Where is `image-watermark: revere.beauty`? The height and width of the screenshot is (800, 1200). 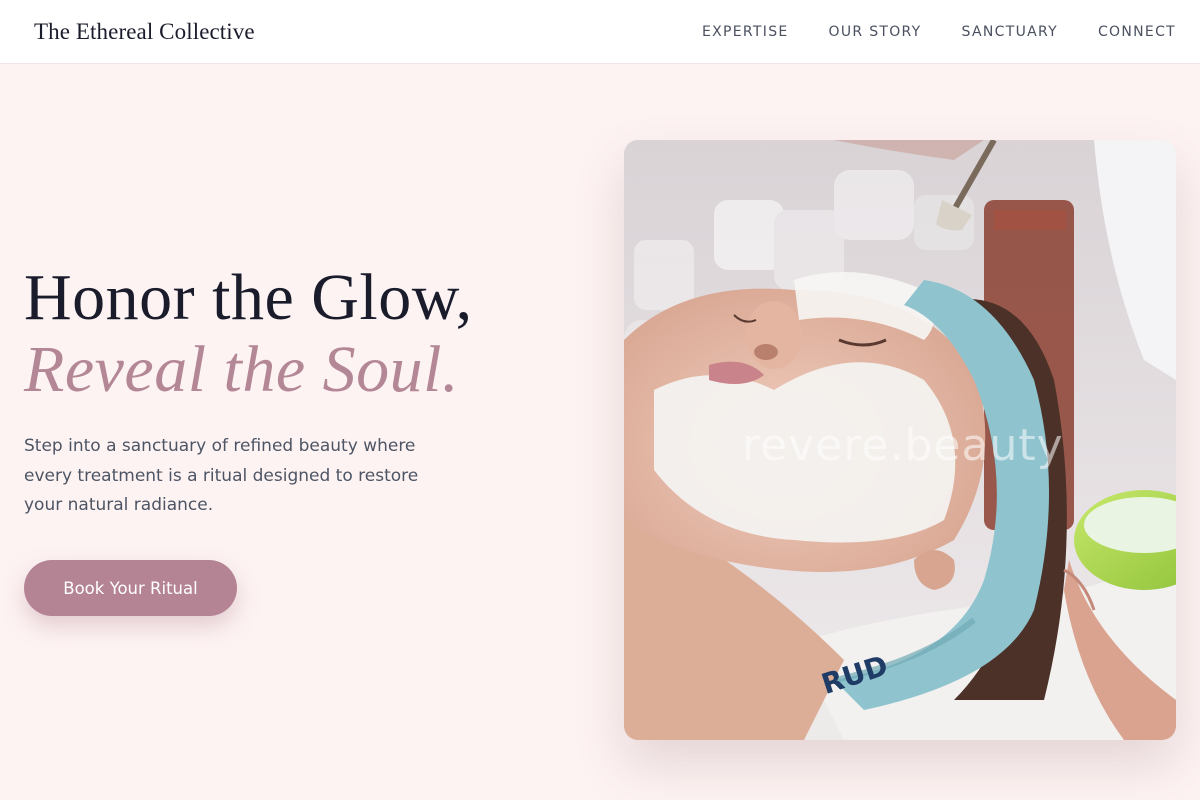 image-watermark: revere.beauty is located at coordinates (903, 445).